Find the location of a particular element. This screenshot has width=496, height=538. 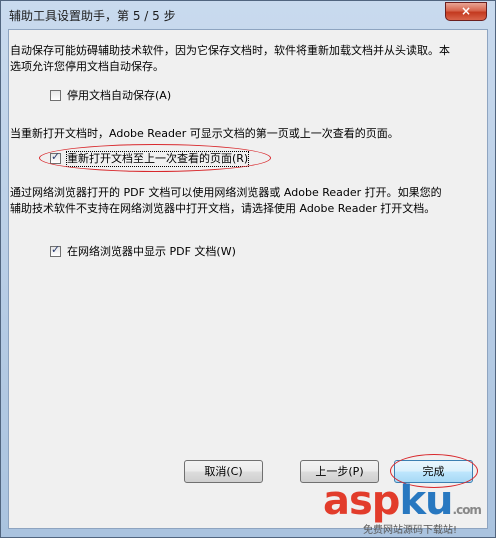

show-pdf-in-browser-checkbox-row: ✓ 在网络浏览器中显示 PDF 文档(W) is located at coordinates (150, 251).